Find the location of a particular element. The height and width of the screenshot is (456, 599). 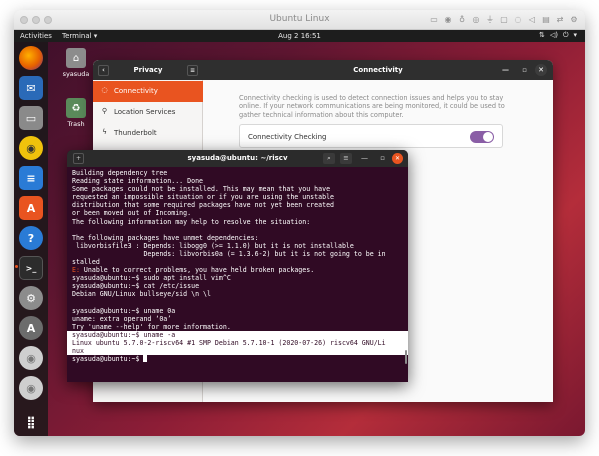

terminal-line-text: Try 'uname --help' for more information. is located at coordinates (151, 326).